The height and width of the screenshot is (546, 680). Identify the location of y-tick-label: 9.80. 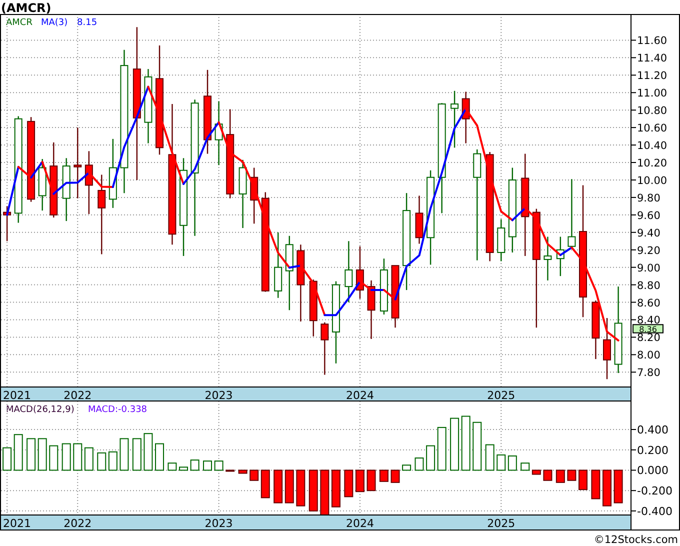
(648, 198).